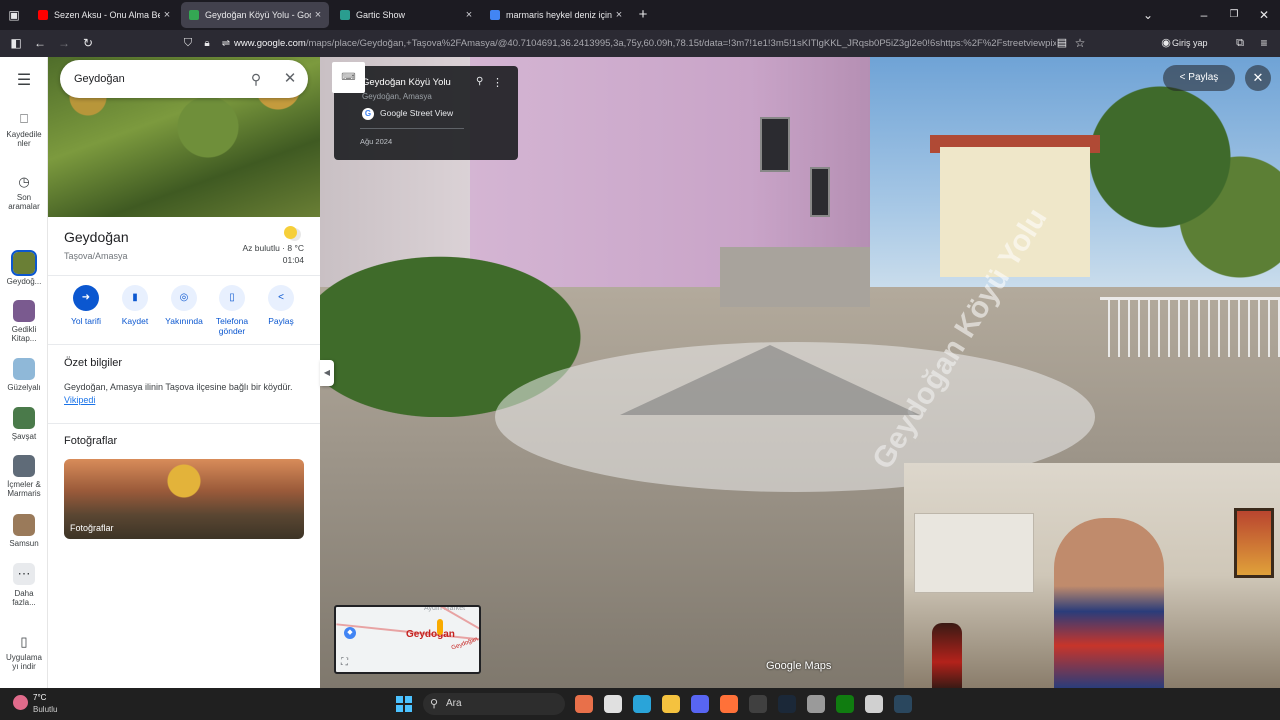 Image resolution: width=1280 pixels, height=720 pixels. I want to click on rail-item-savsat: Şavşat, so click(24, 424).